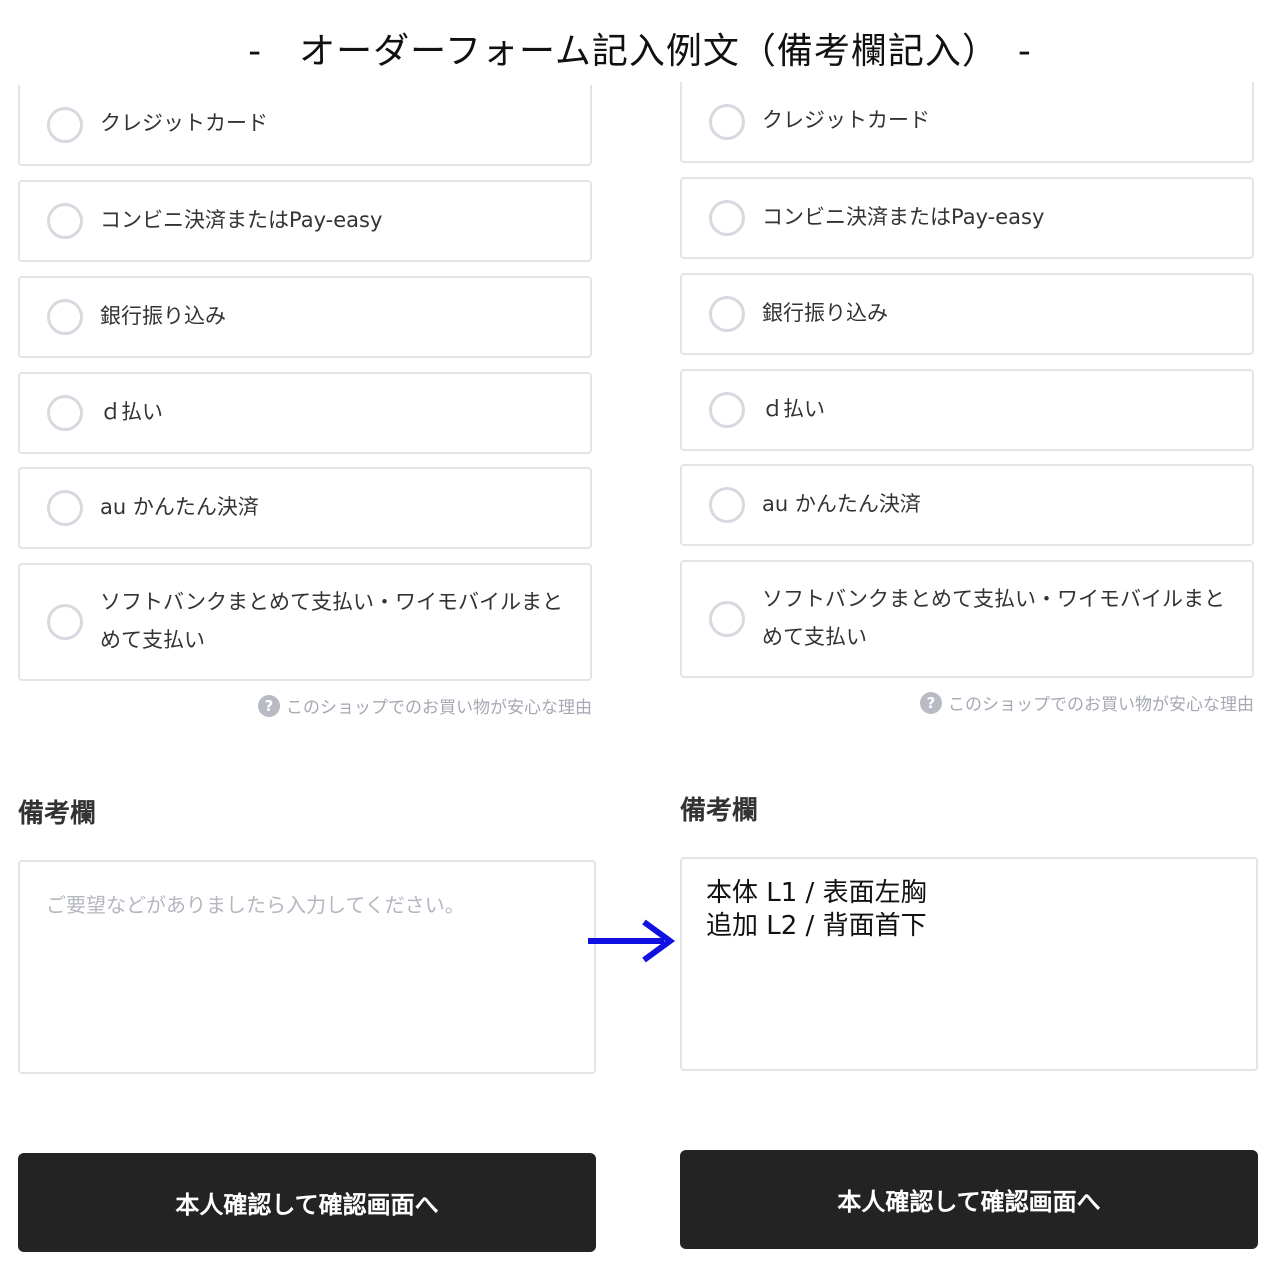  I want to click on remarks-value: 本体 L1 / 表面左胸 追加 L2 / 背面首下, so click(816, 910).